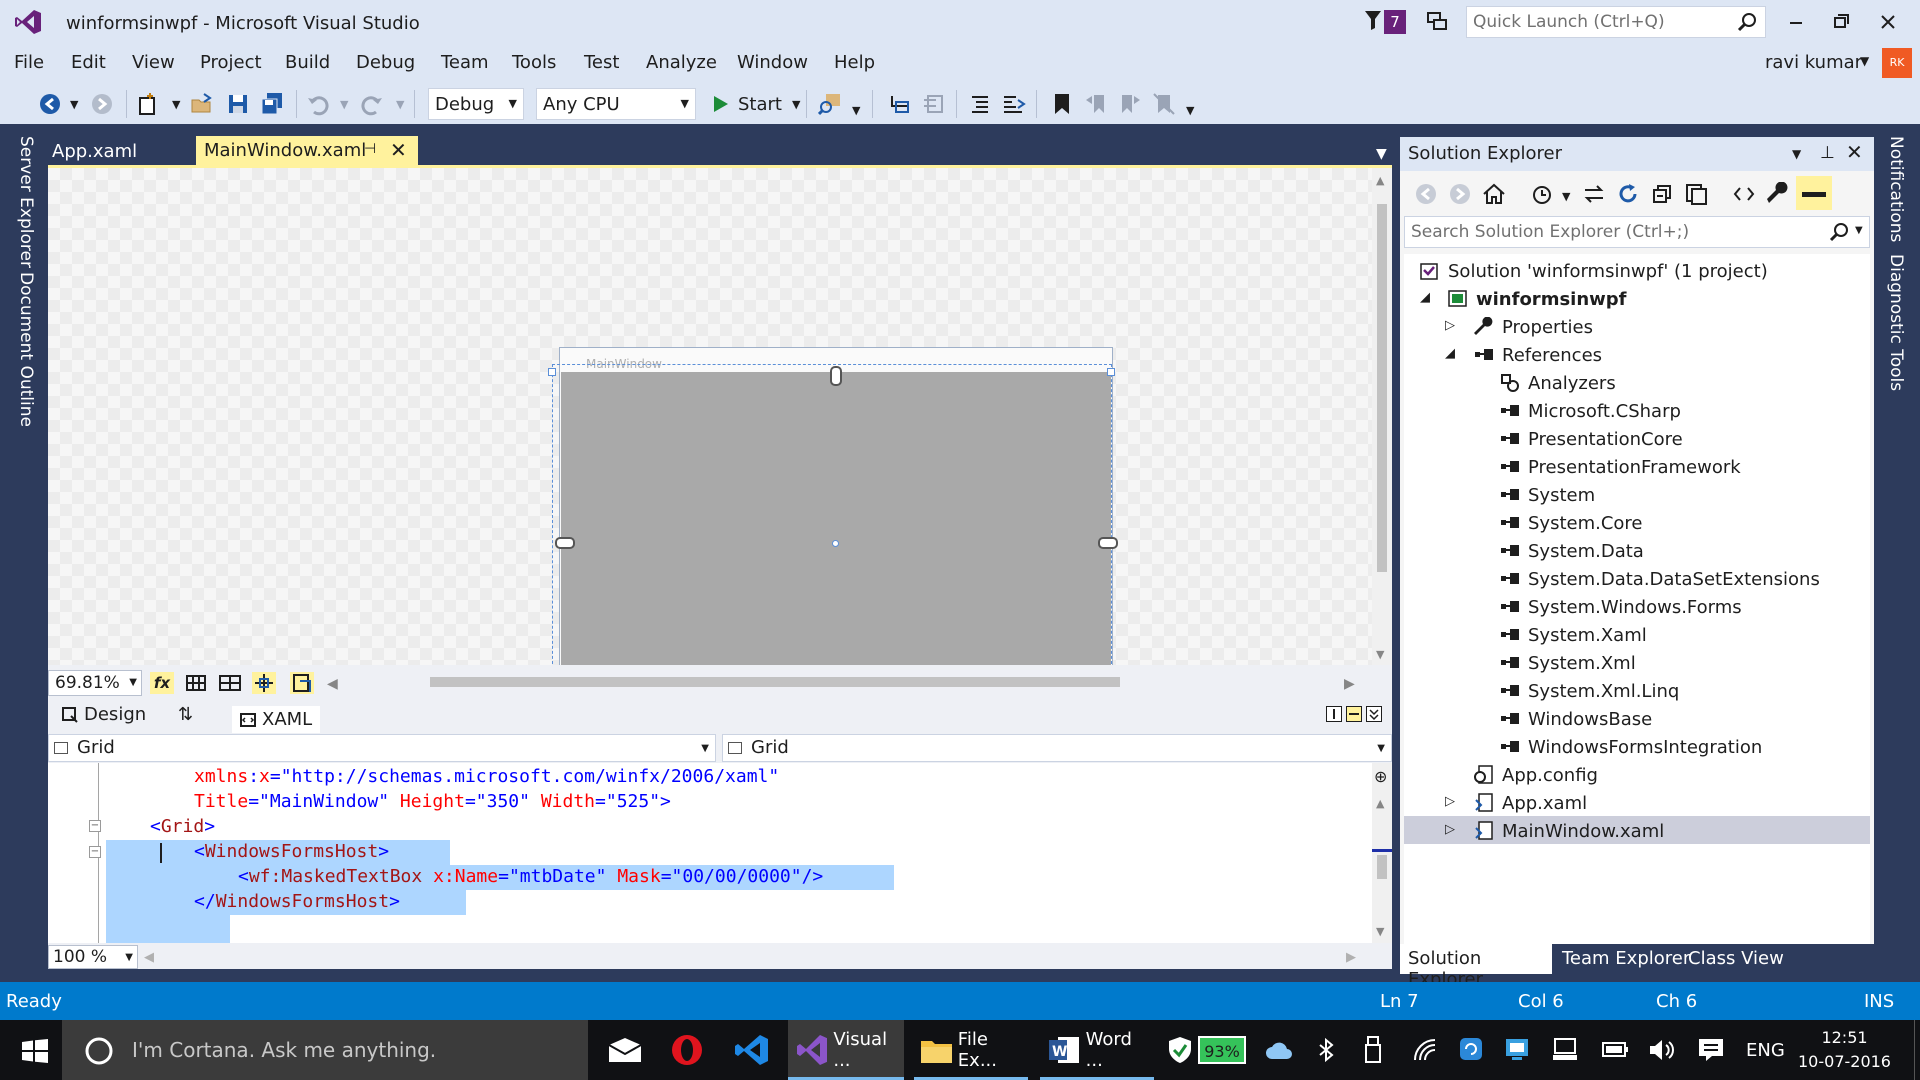  I want to click on split-editor-icon: ⊕, so click(1380, 776).